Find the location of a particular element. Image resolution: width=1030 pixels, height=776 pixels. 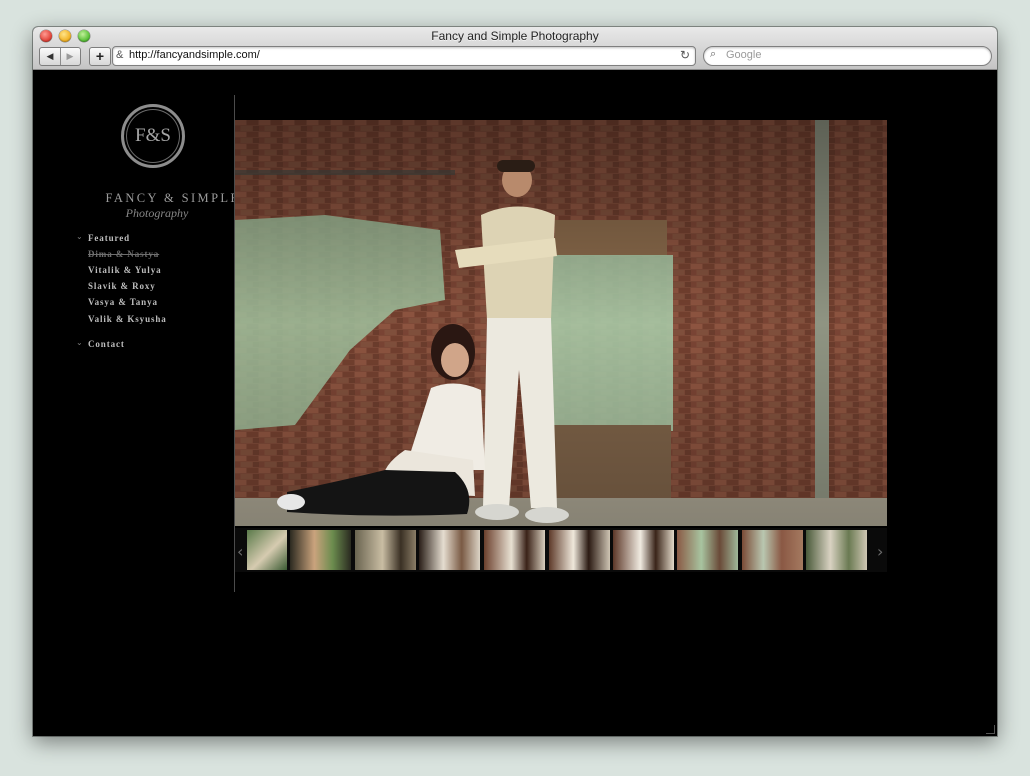

history-buttons: ◀ ▶ is located at coordinates (60, 56).